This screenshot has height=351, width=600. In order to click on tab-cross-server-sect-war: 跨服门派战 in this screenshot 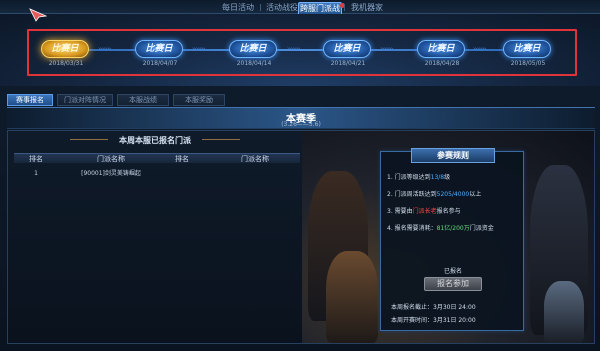, I will do `click(321, 8)`.